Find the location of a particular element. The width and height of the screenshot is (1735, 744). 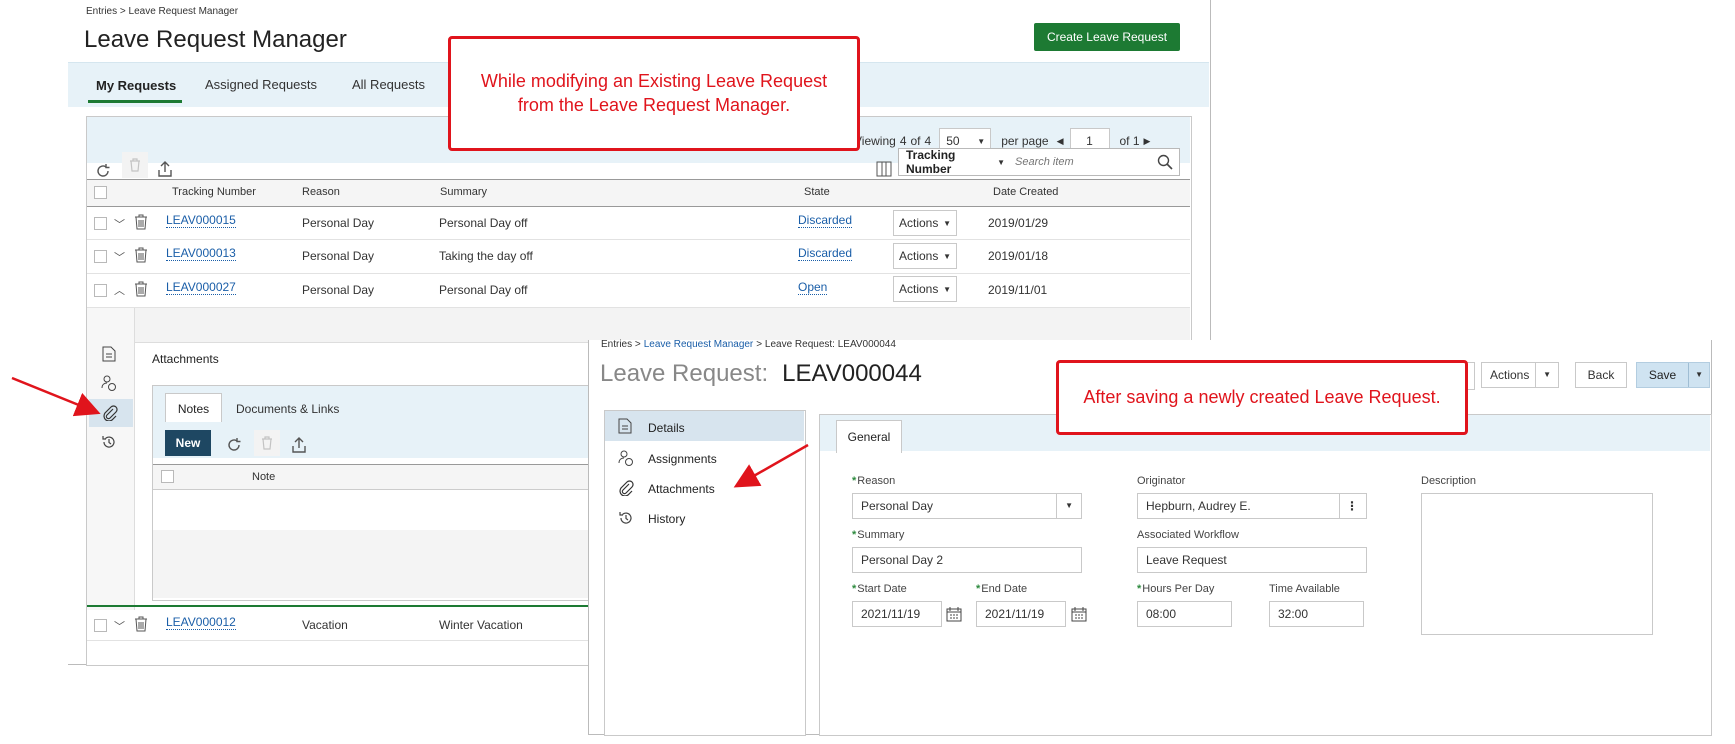

arrow-to-attachments-nav is located at coordinates (771, 465).